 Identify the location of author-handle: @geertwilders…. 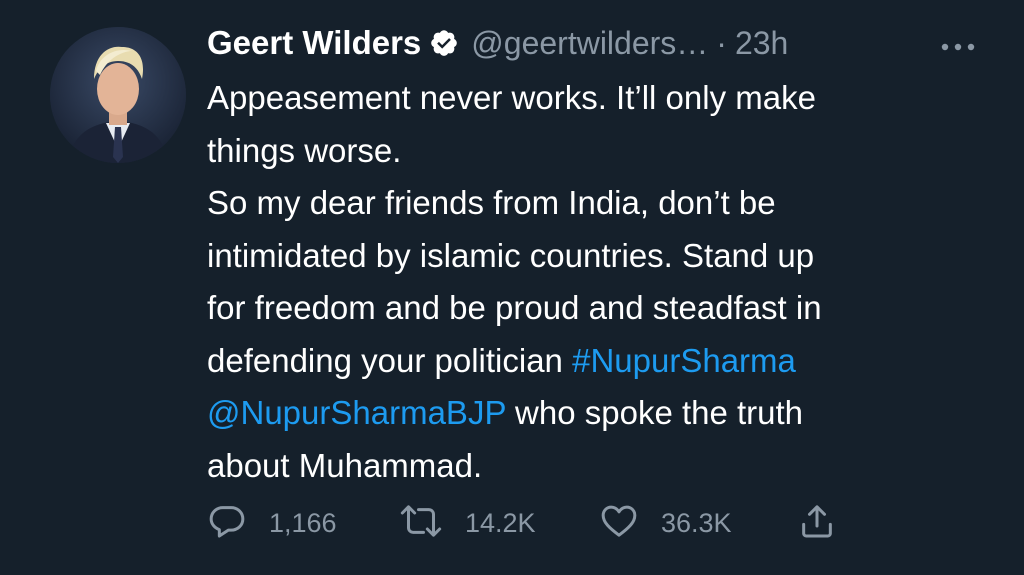
(589, 43).